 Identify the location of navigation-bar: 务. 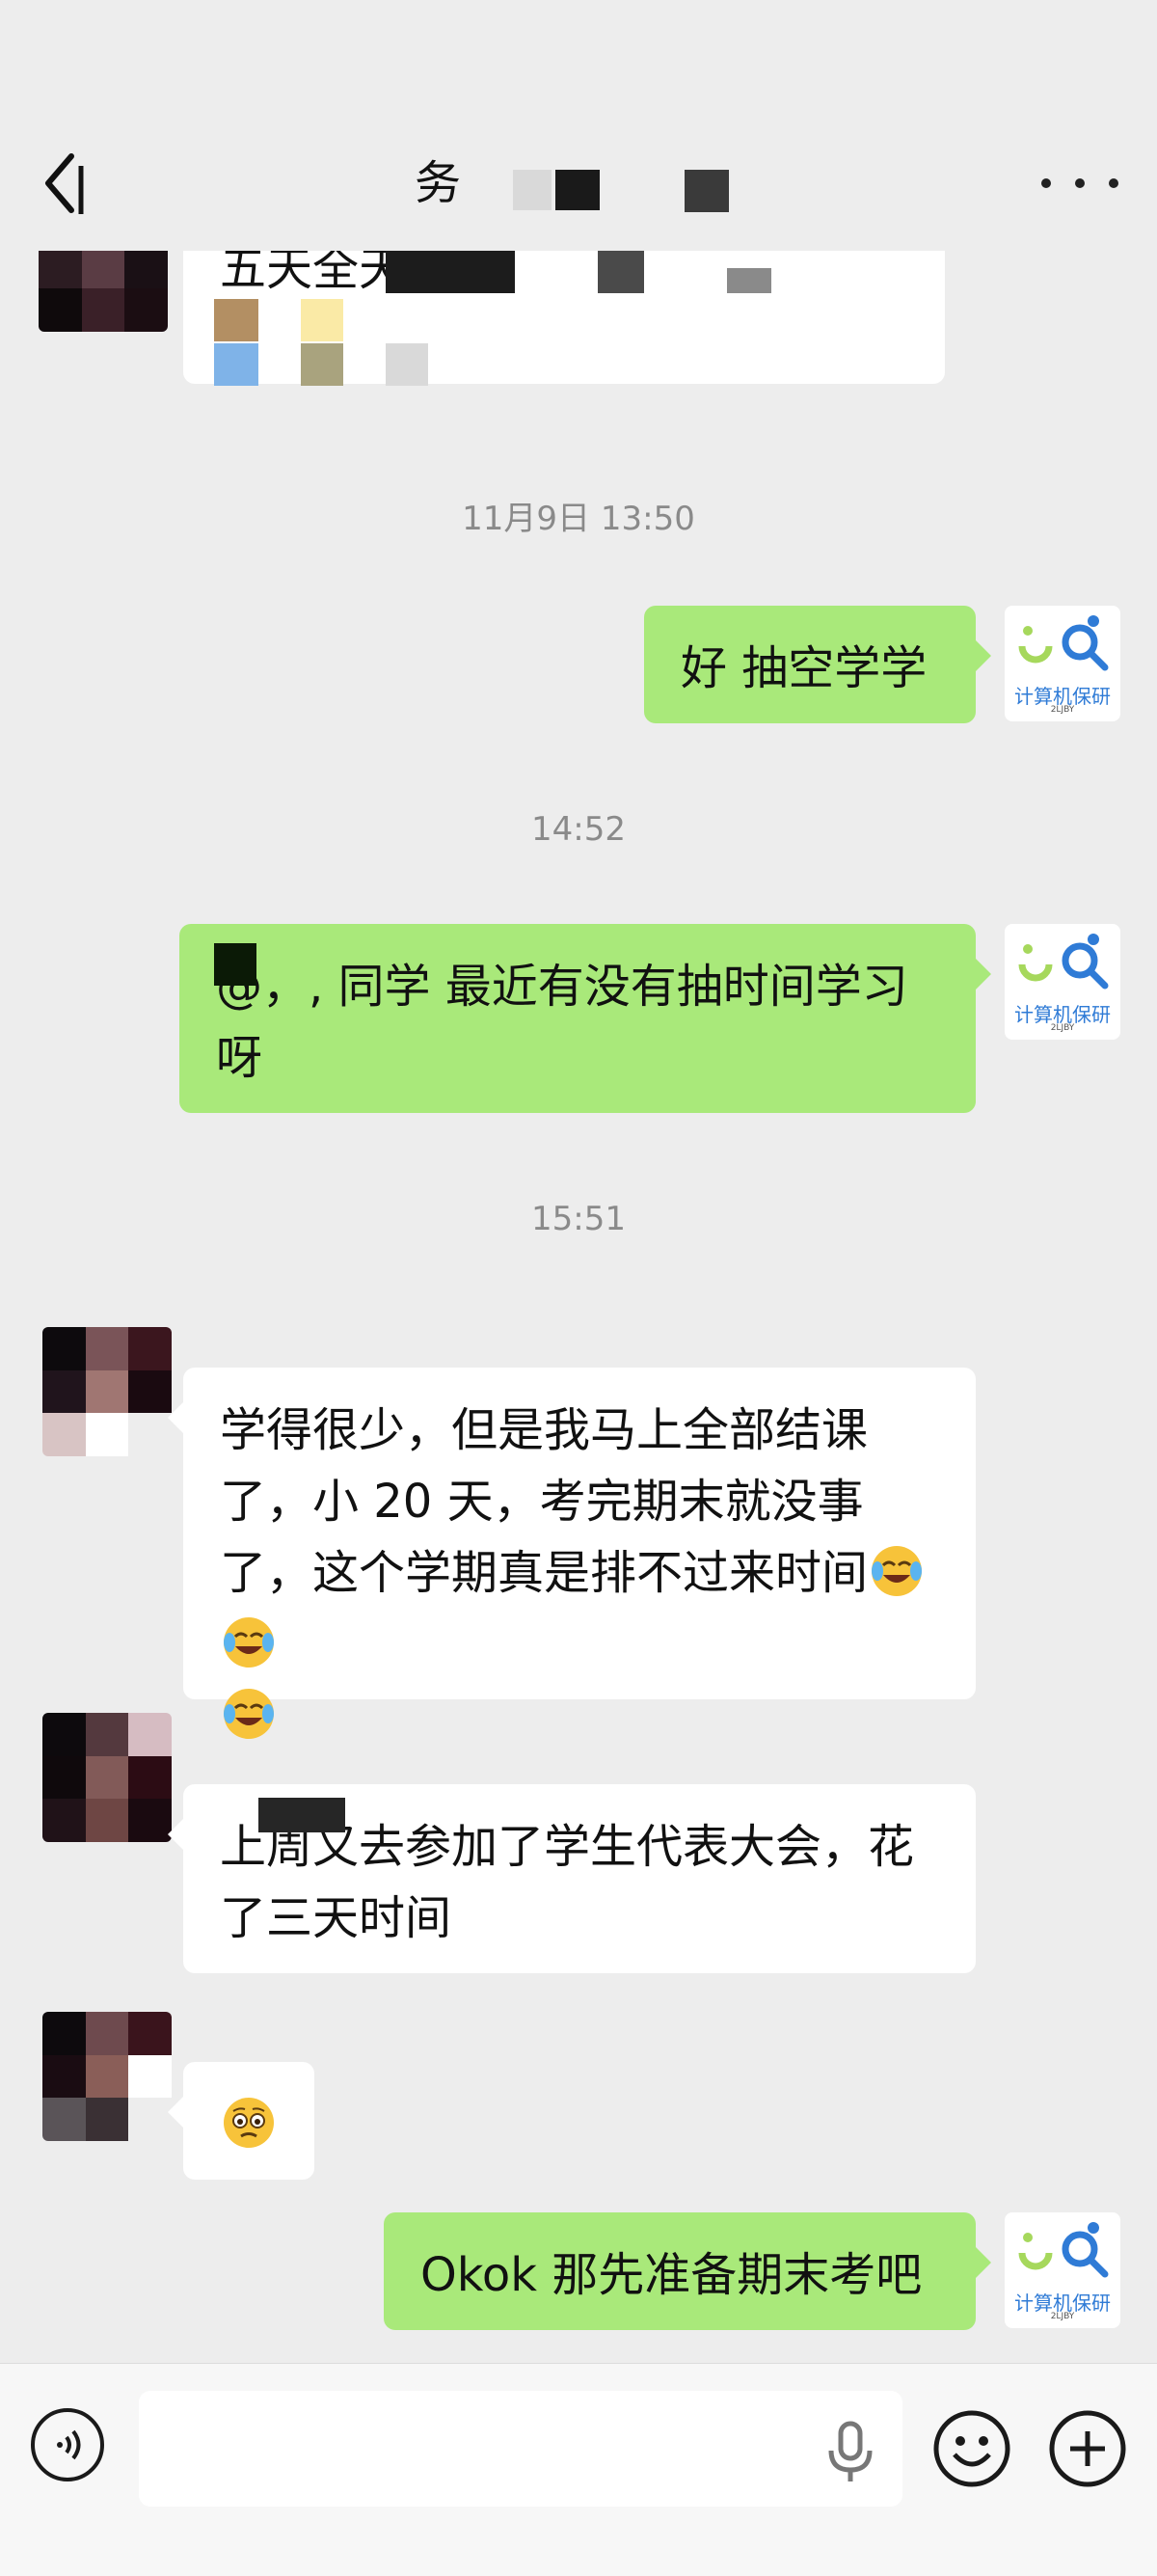
(578, 125).